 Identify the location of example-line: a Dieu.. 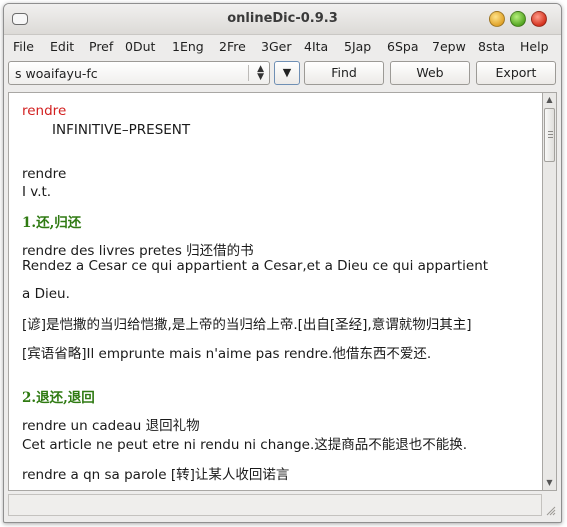
(46, 294).